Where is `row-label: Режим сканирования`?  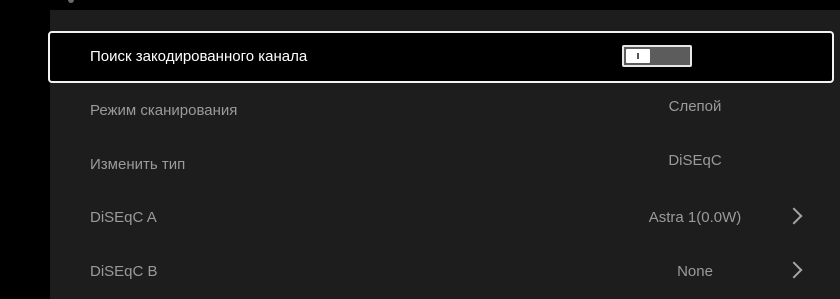 row-label: Режим сканирования is located at coordinates (164, 110).